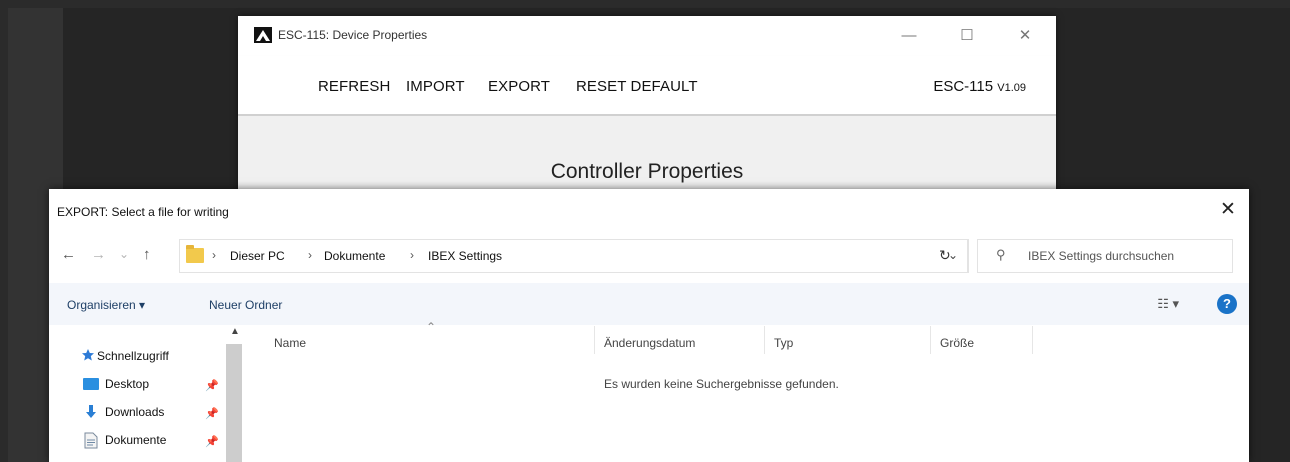 This screenshot has width=1290, height=462. I want to click on breadcrumb-ibex-settings: IBEX Settings, so click(465, 256).